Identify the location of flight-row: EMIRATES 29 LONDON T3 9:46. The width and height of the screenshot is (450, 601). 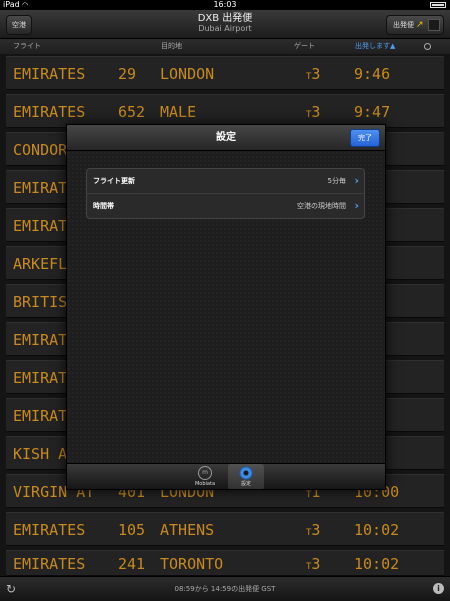
(225, 73).